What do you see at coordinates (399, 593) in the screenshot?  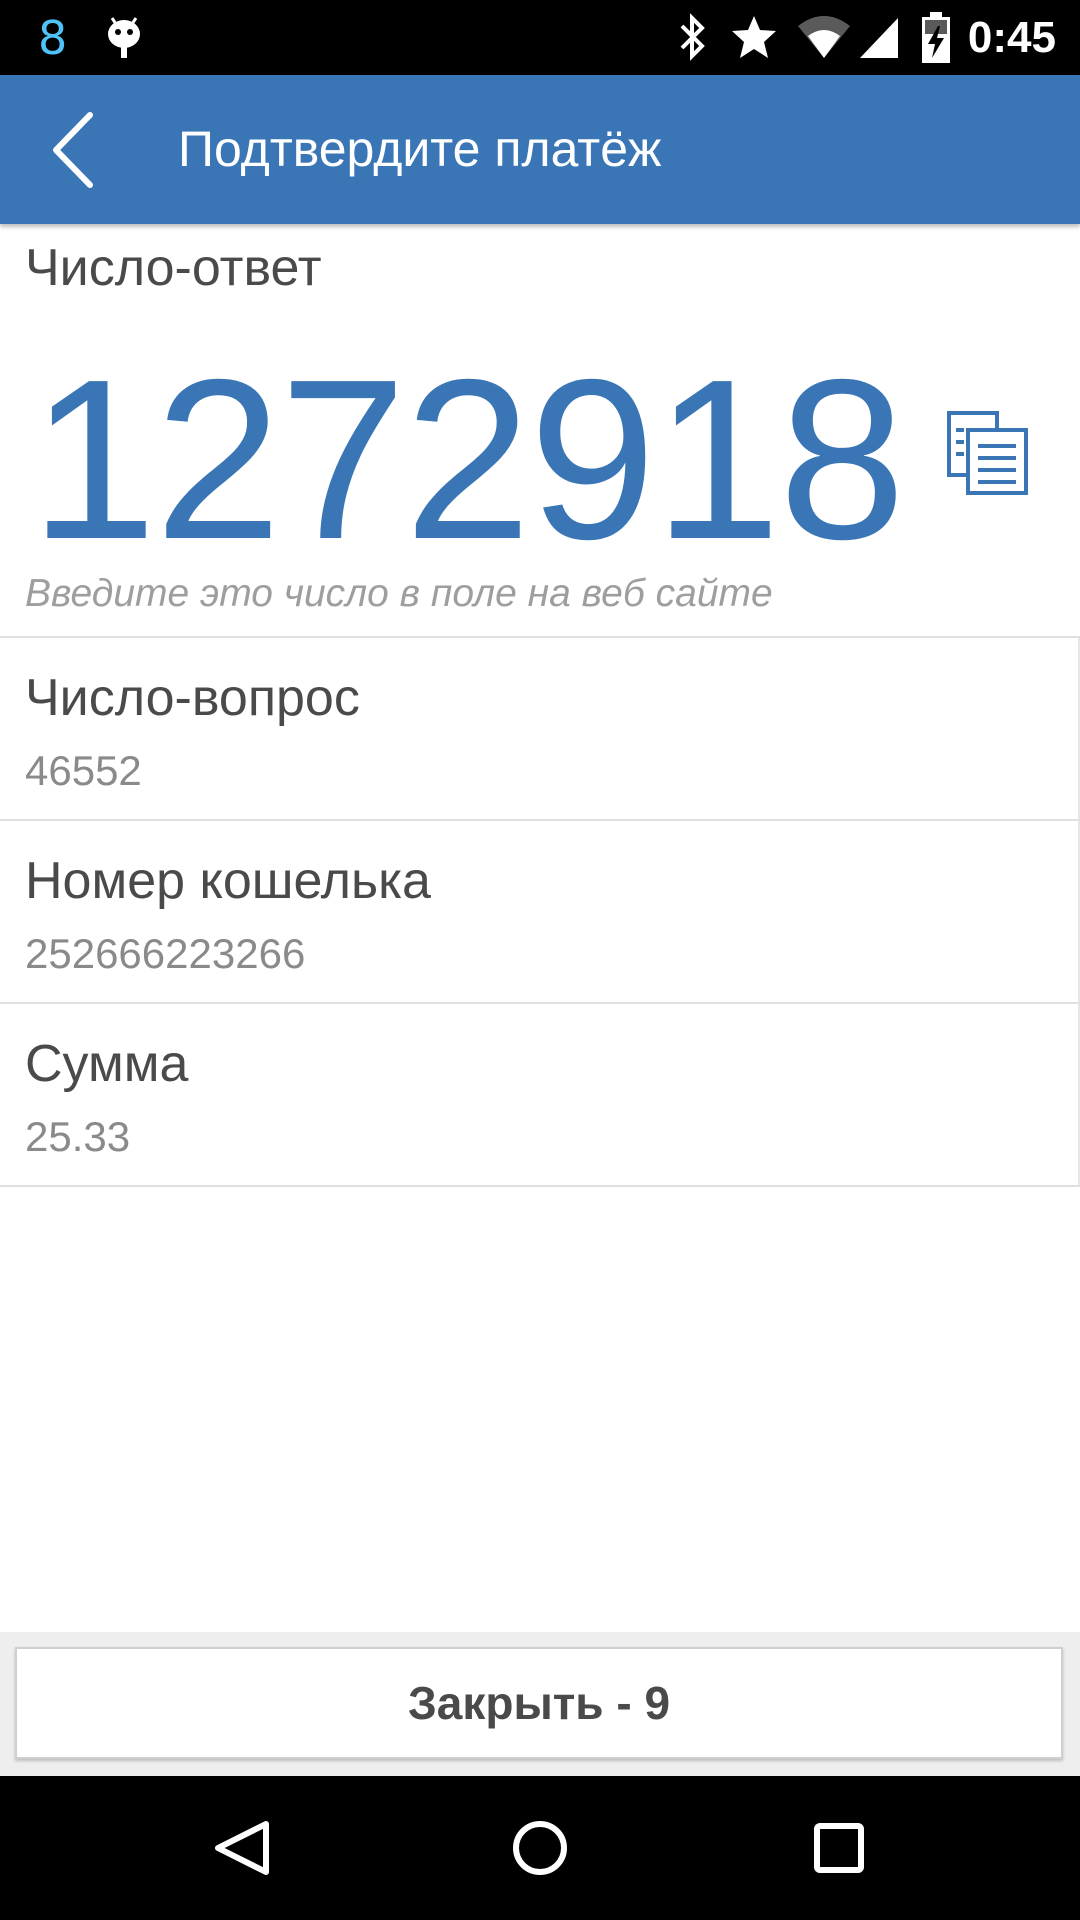 I see `answer-hint: Введите это число в поле на веб сайте` at bounding box center [399, 593].